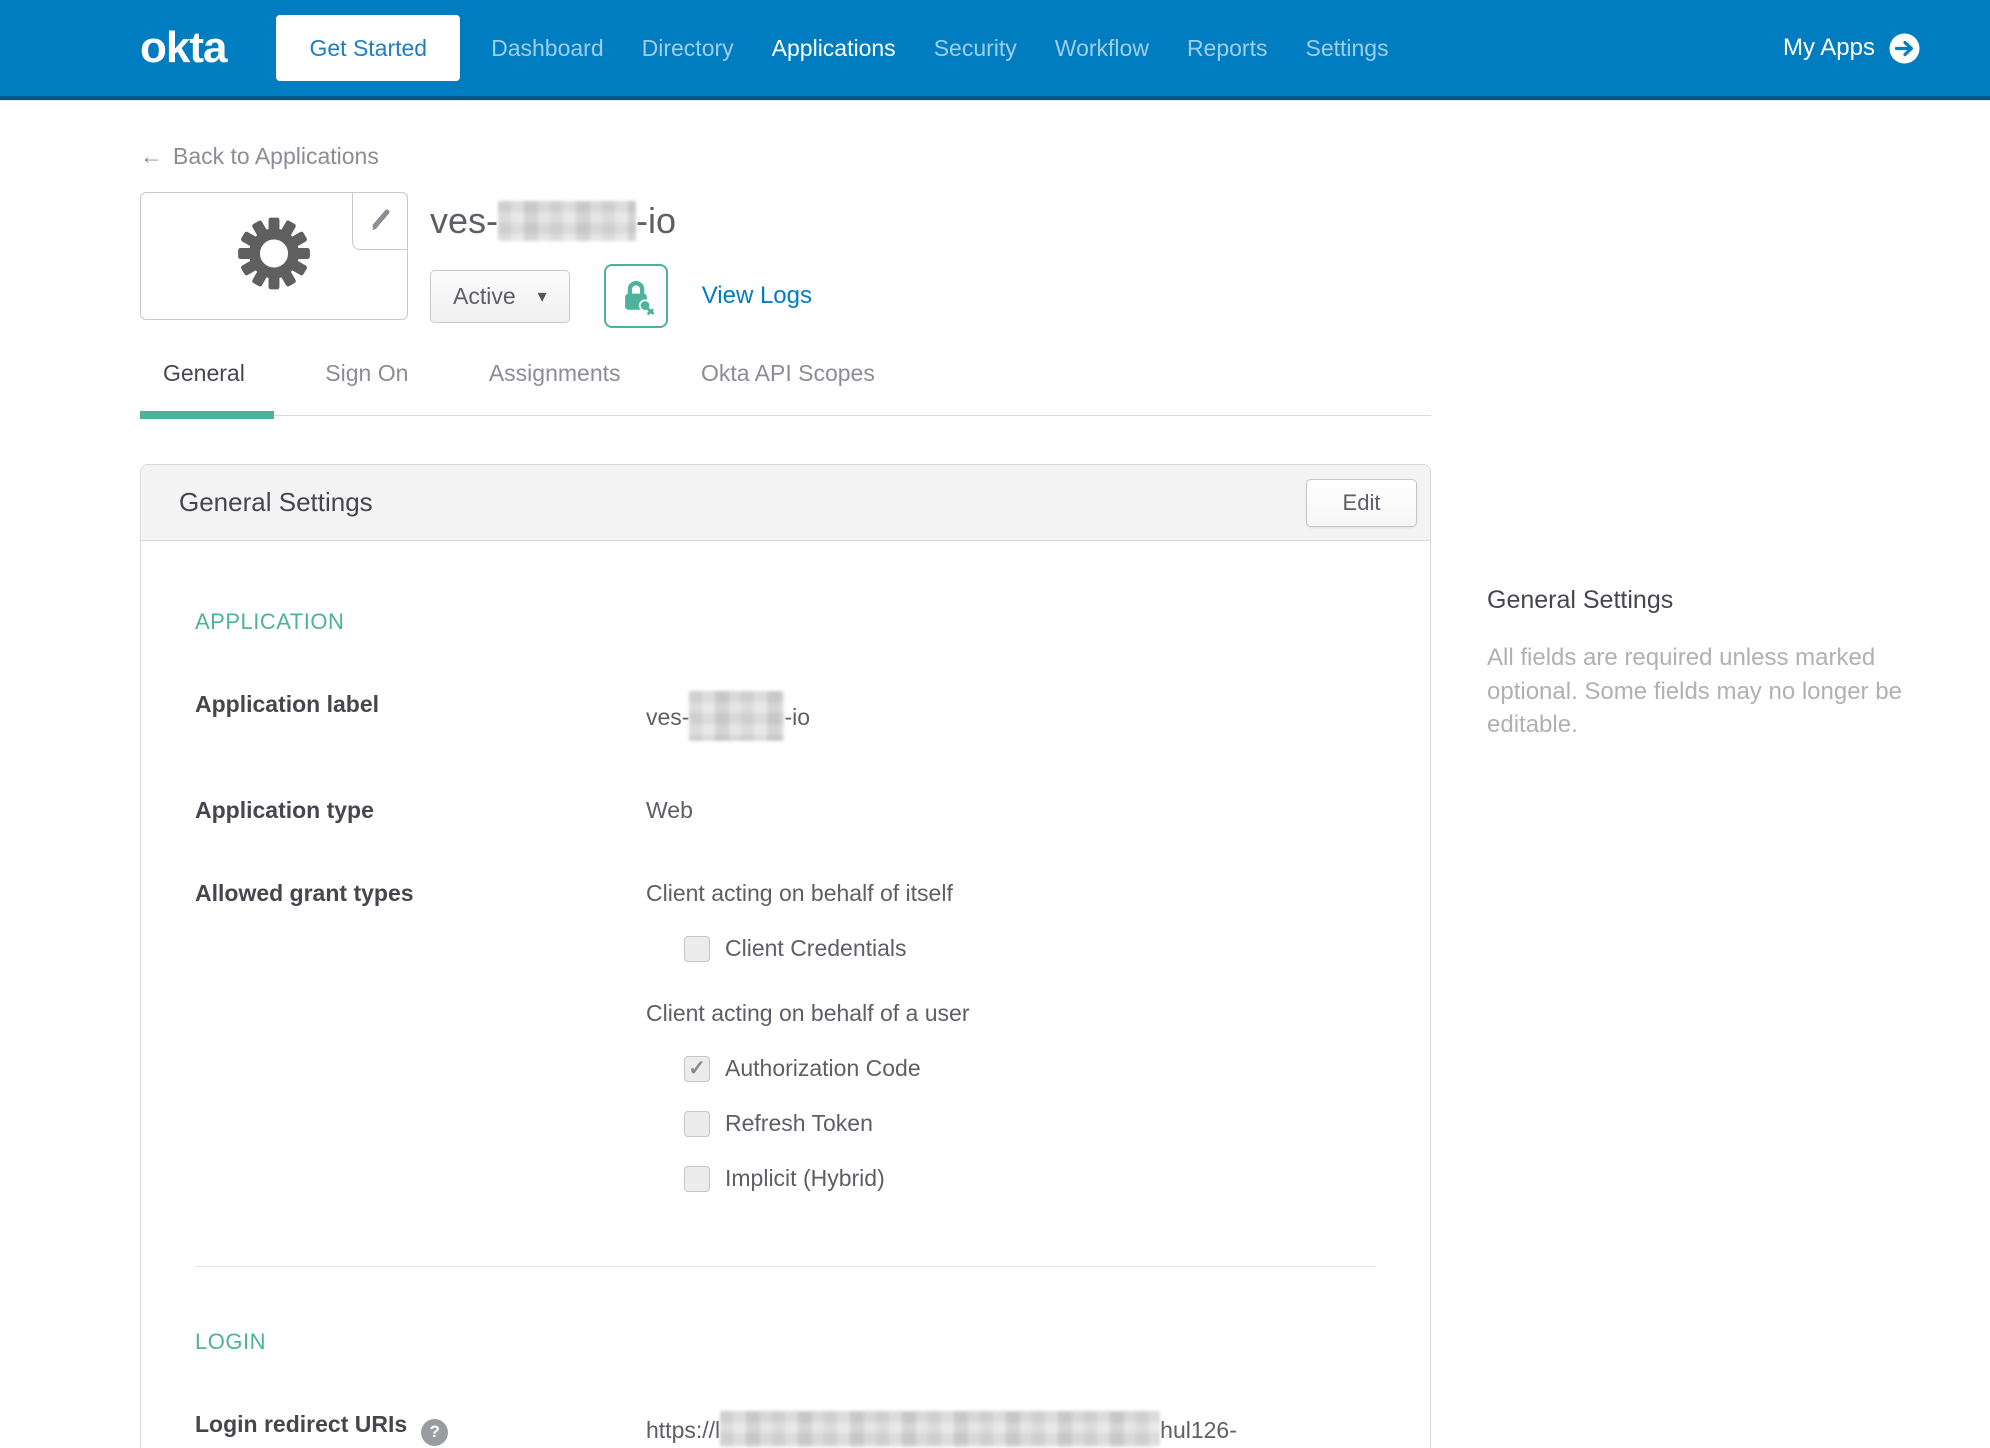 This screenshot has height=1448, width=1990. Describe the element at coordinates (697, 1123) in the screenshot. I see `checkbox-refresh-token` at that location.